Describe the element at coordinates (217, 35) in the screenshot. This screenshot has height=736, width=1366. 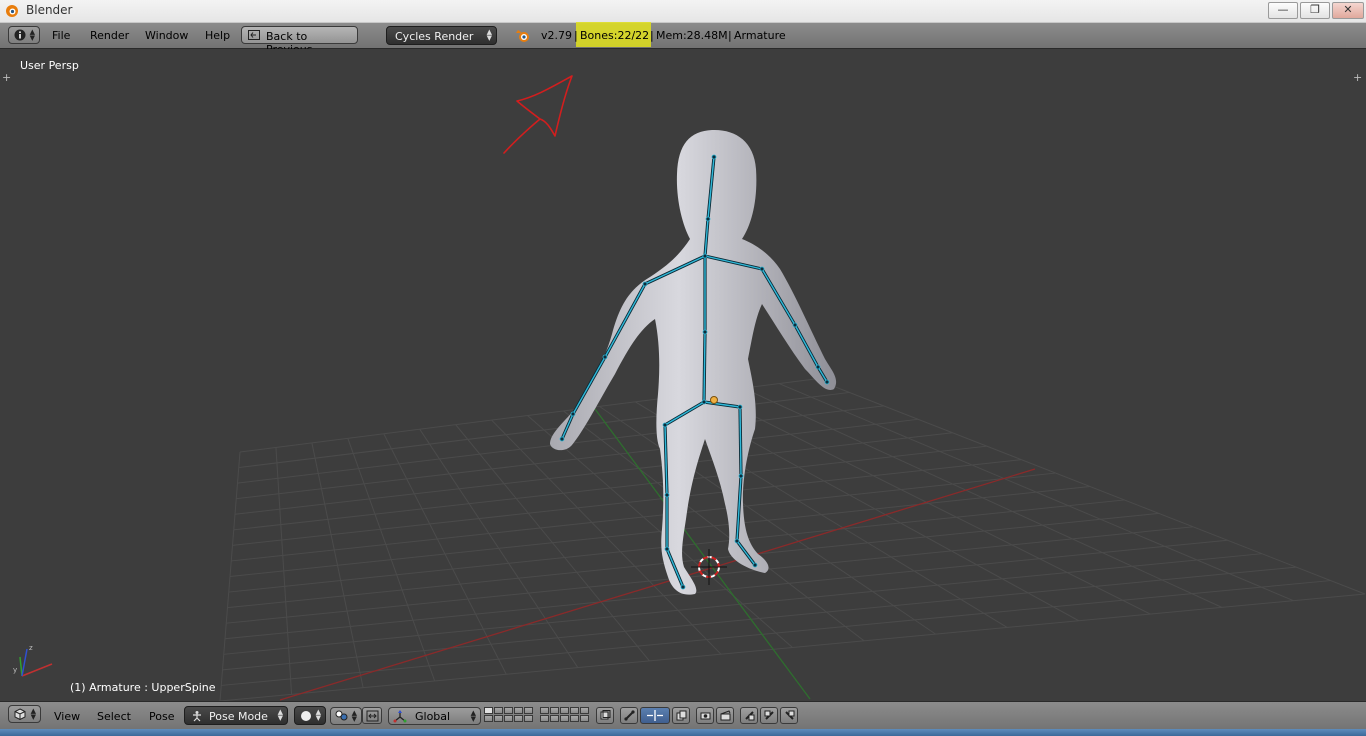
I see `menu-help: Help` at that location.